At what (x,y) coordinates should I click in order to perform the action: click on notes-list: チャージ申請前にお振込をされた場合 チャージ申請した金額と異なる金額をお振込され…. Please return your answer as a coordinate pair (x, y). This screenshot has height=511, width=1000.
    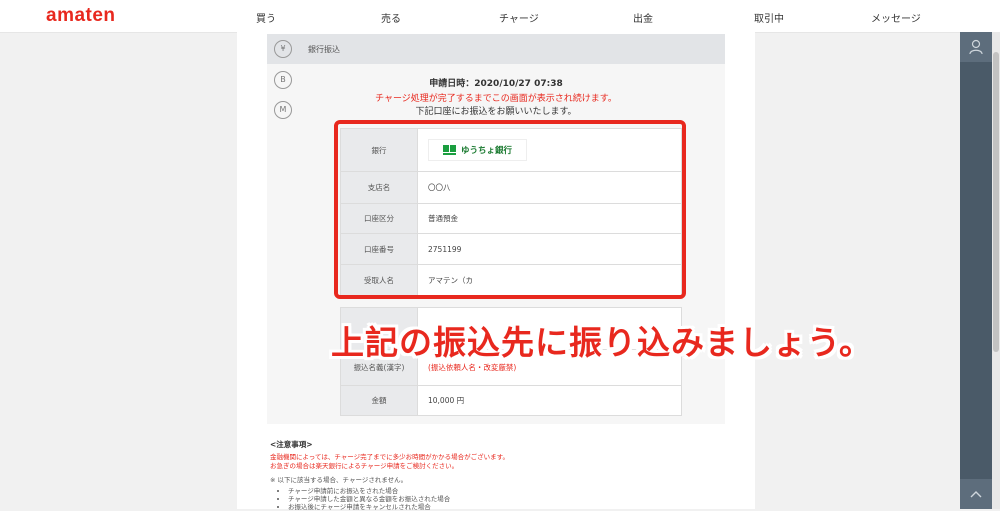
    Looking at the image, I should click on (364, 499).